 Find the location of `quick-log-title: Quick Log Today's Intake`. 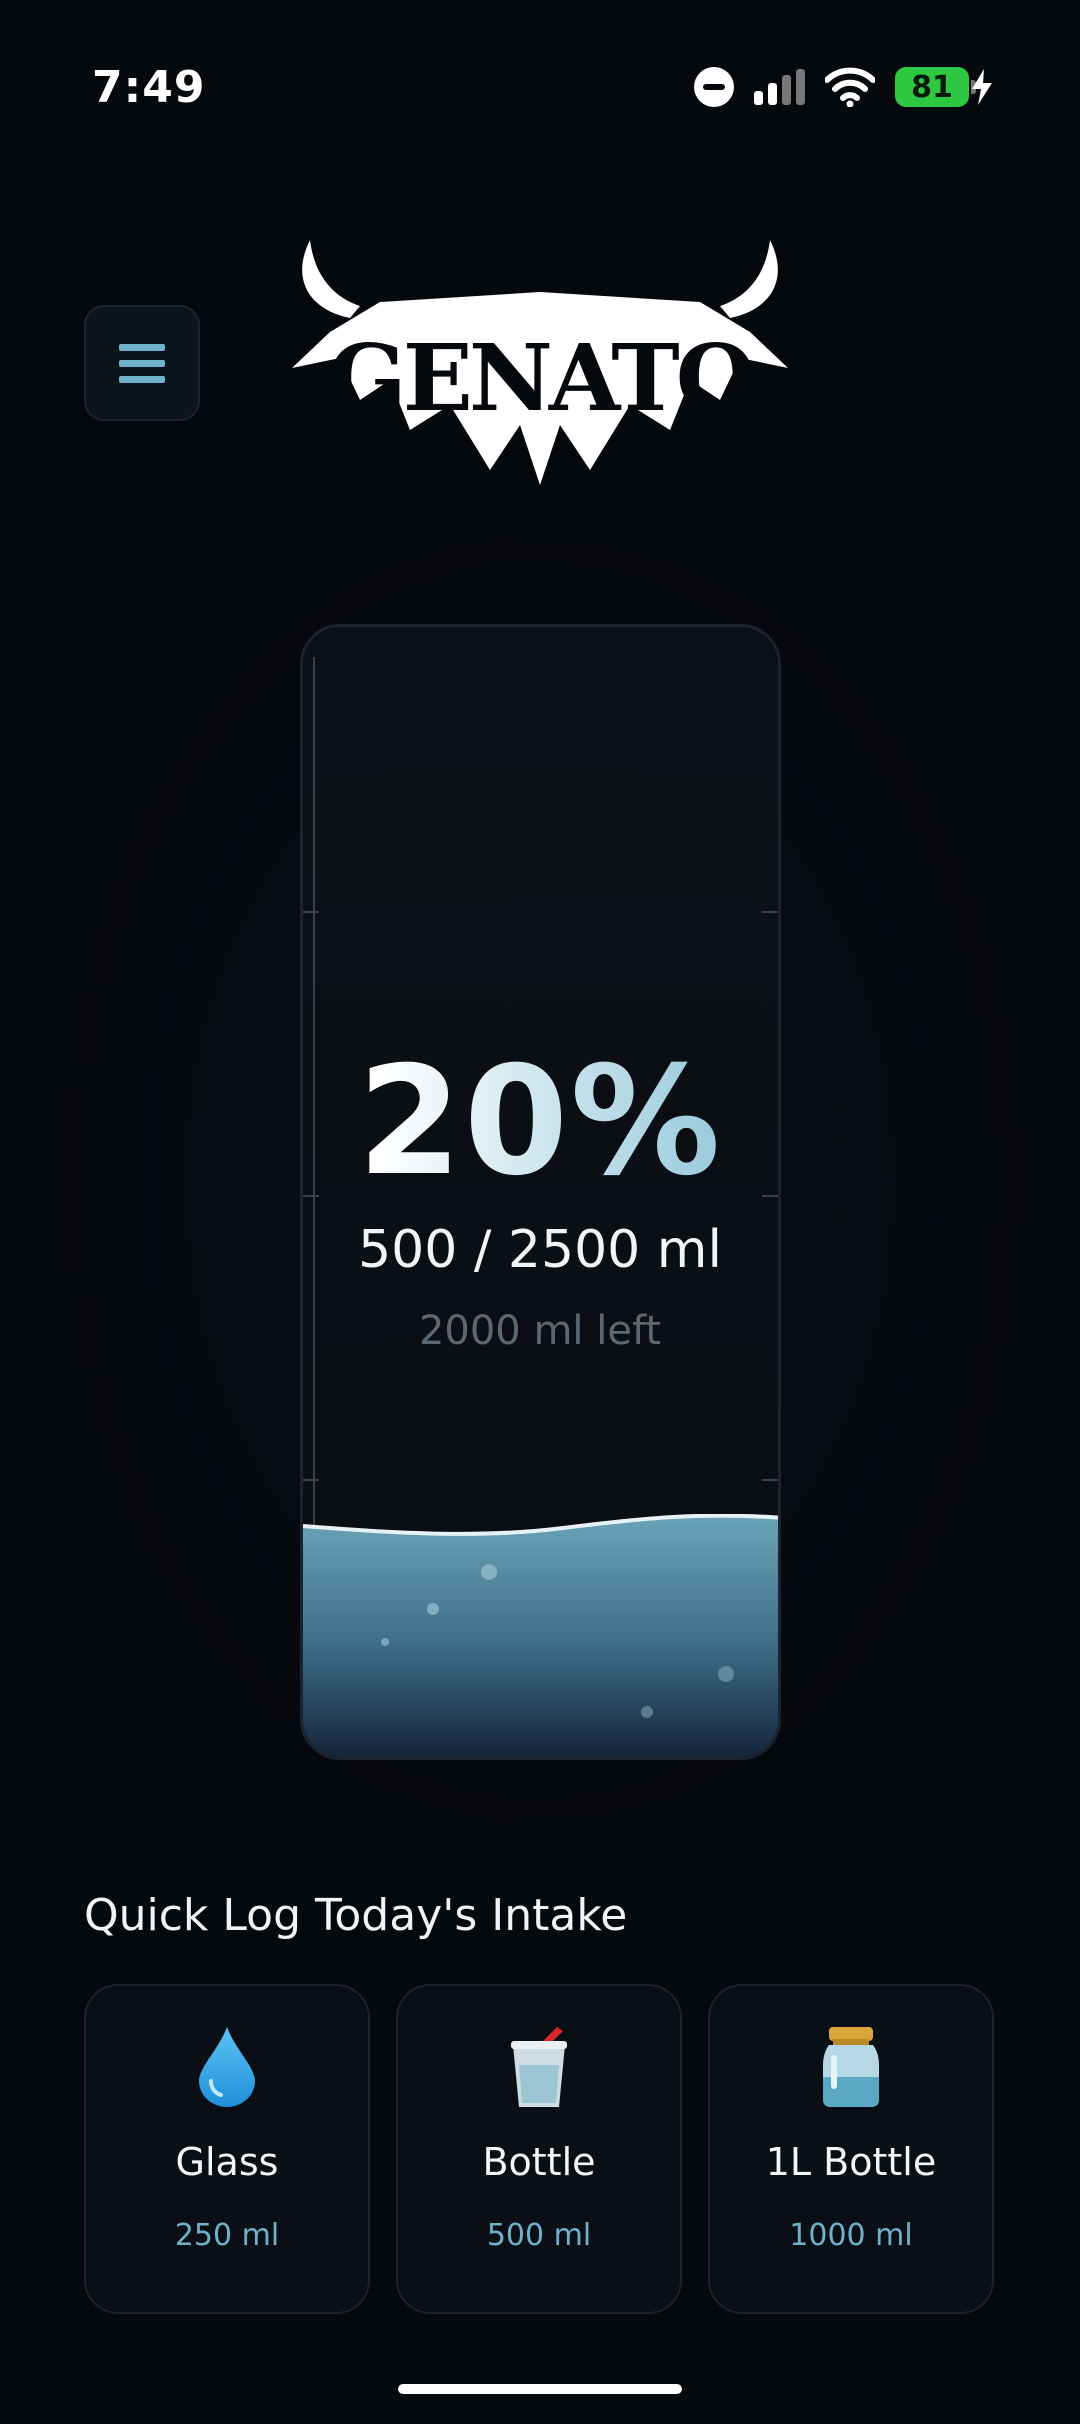

quick-log-title: Quick Log Today's Intake is located at coordinates (356, 1915).